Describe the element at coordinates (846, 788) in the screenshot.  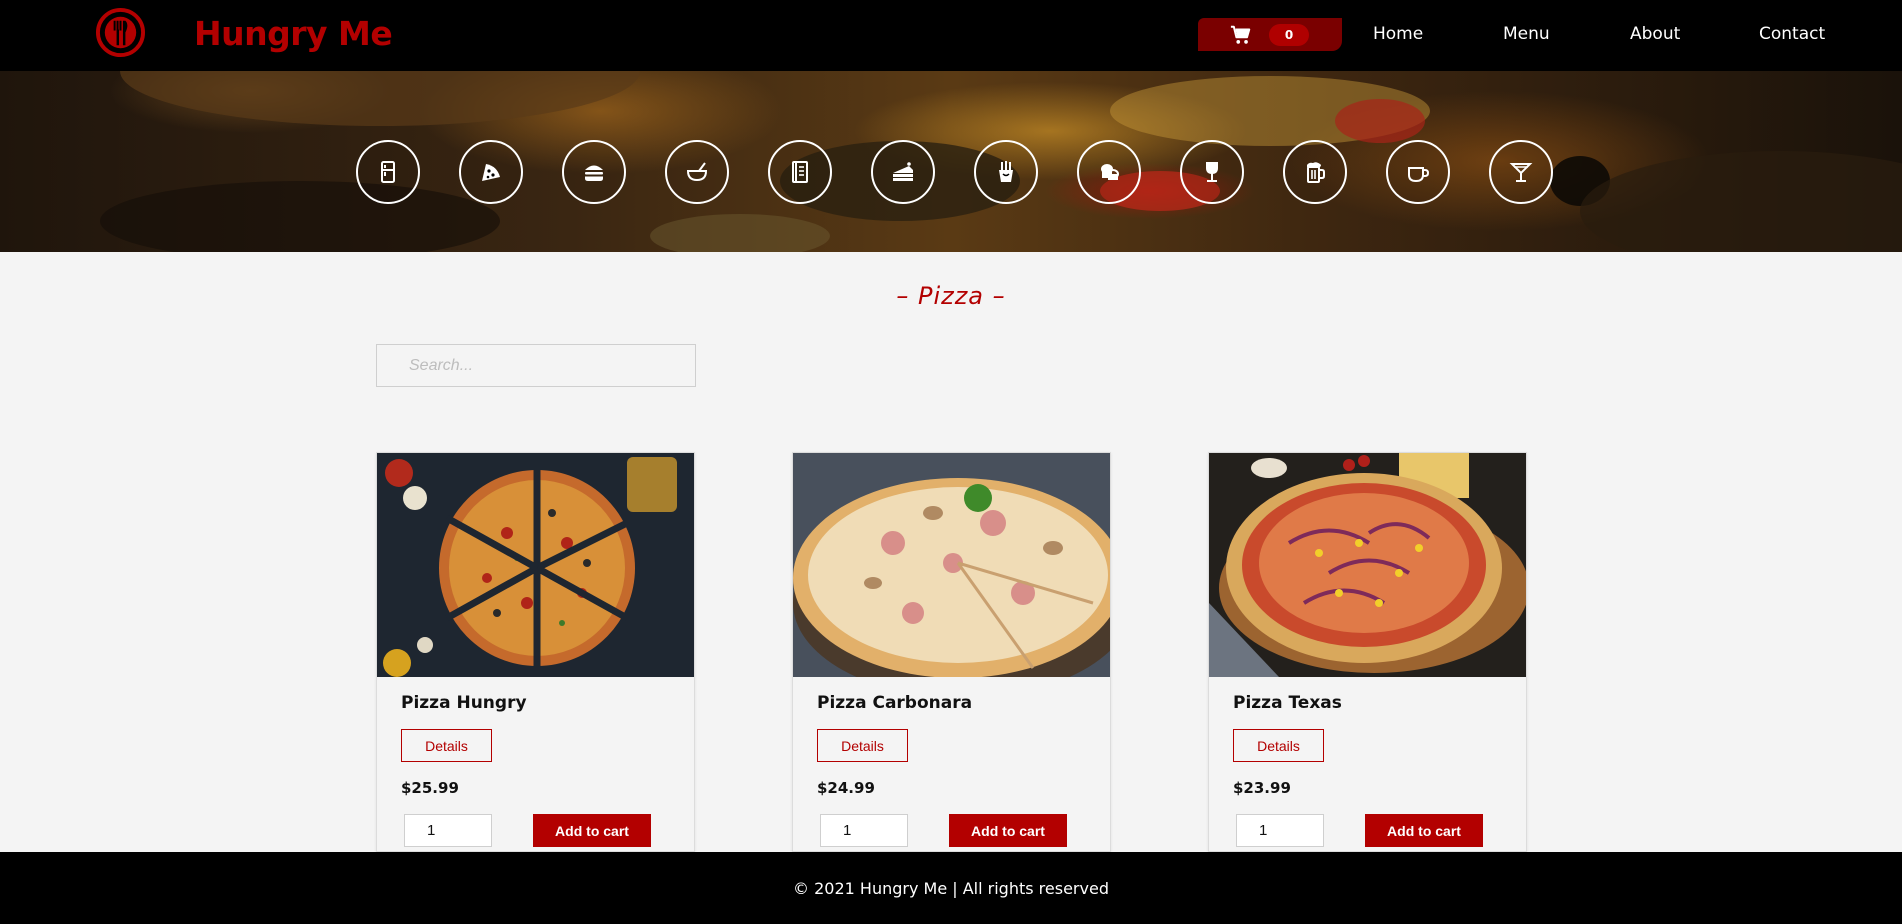
I see `product-price: $24.99` at that location.